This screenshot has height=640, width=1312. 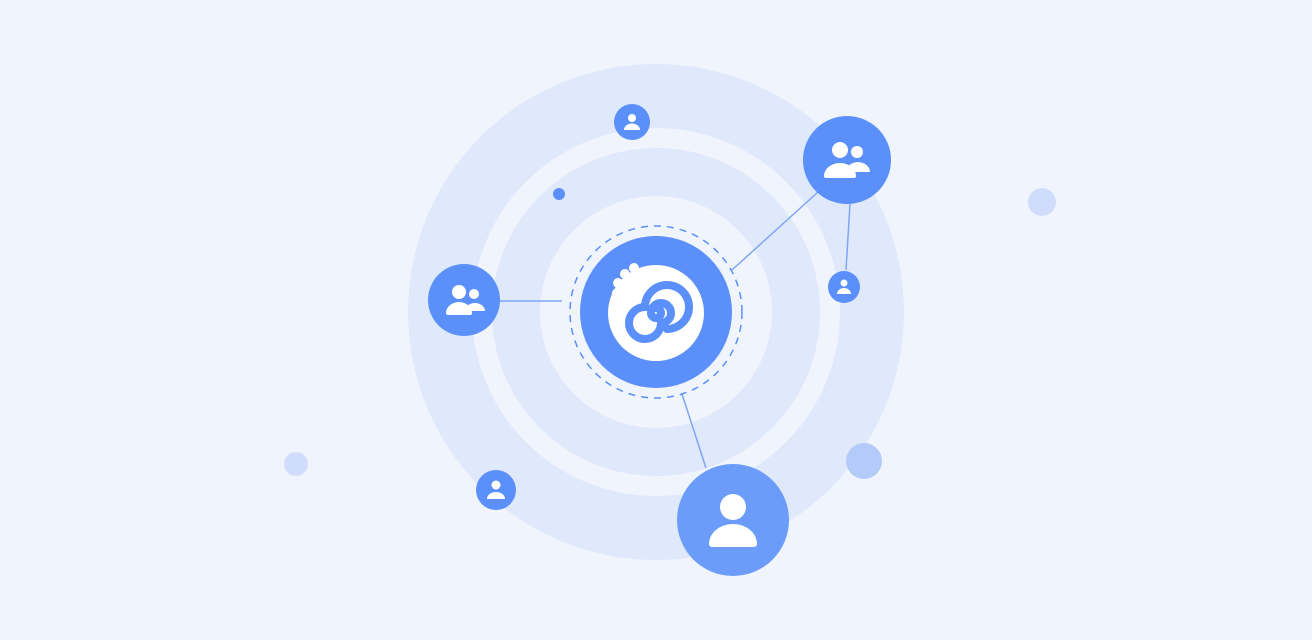 What do you see at coordinates (496, 490) in the screenshot?
I see `user-node-bottom-left-small` at bounding box center [496, 490].